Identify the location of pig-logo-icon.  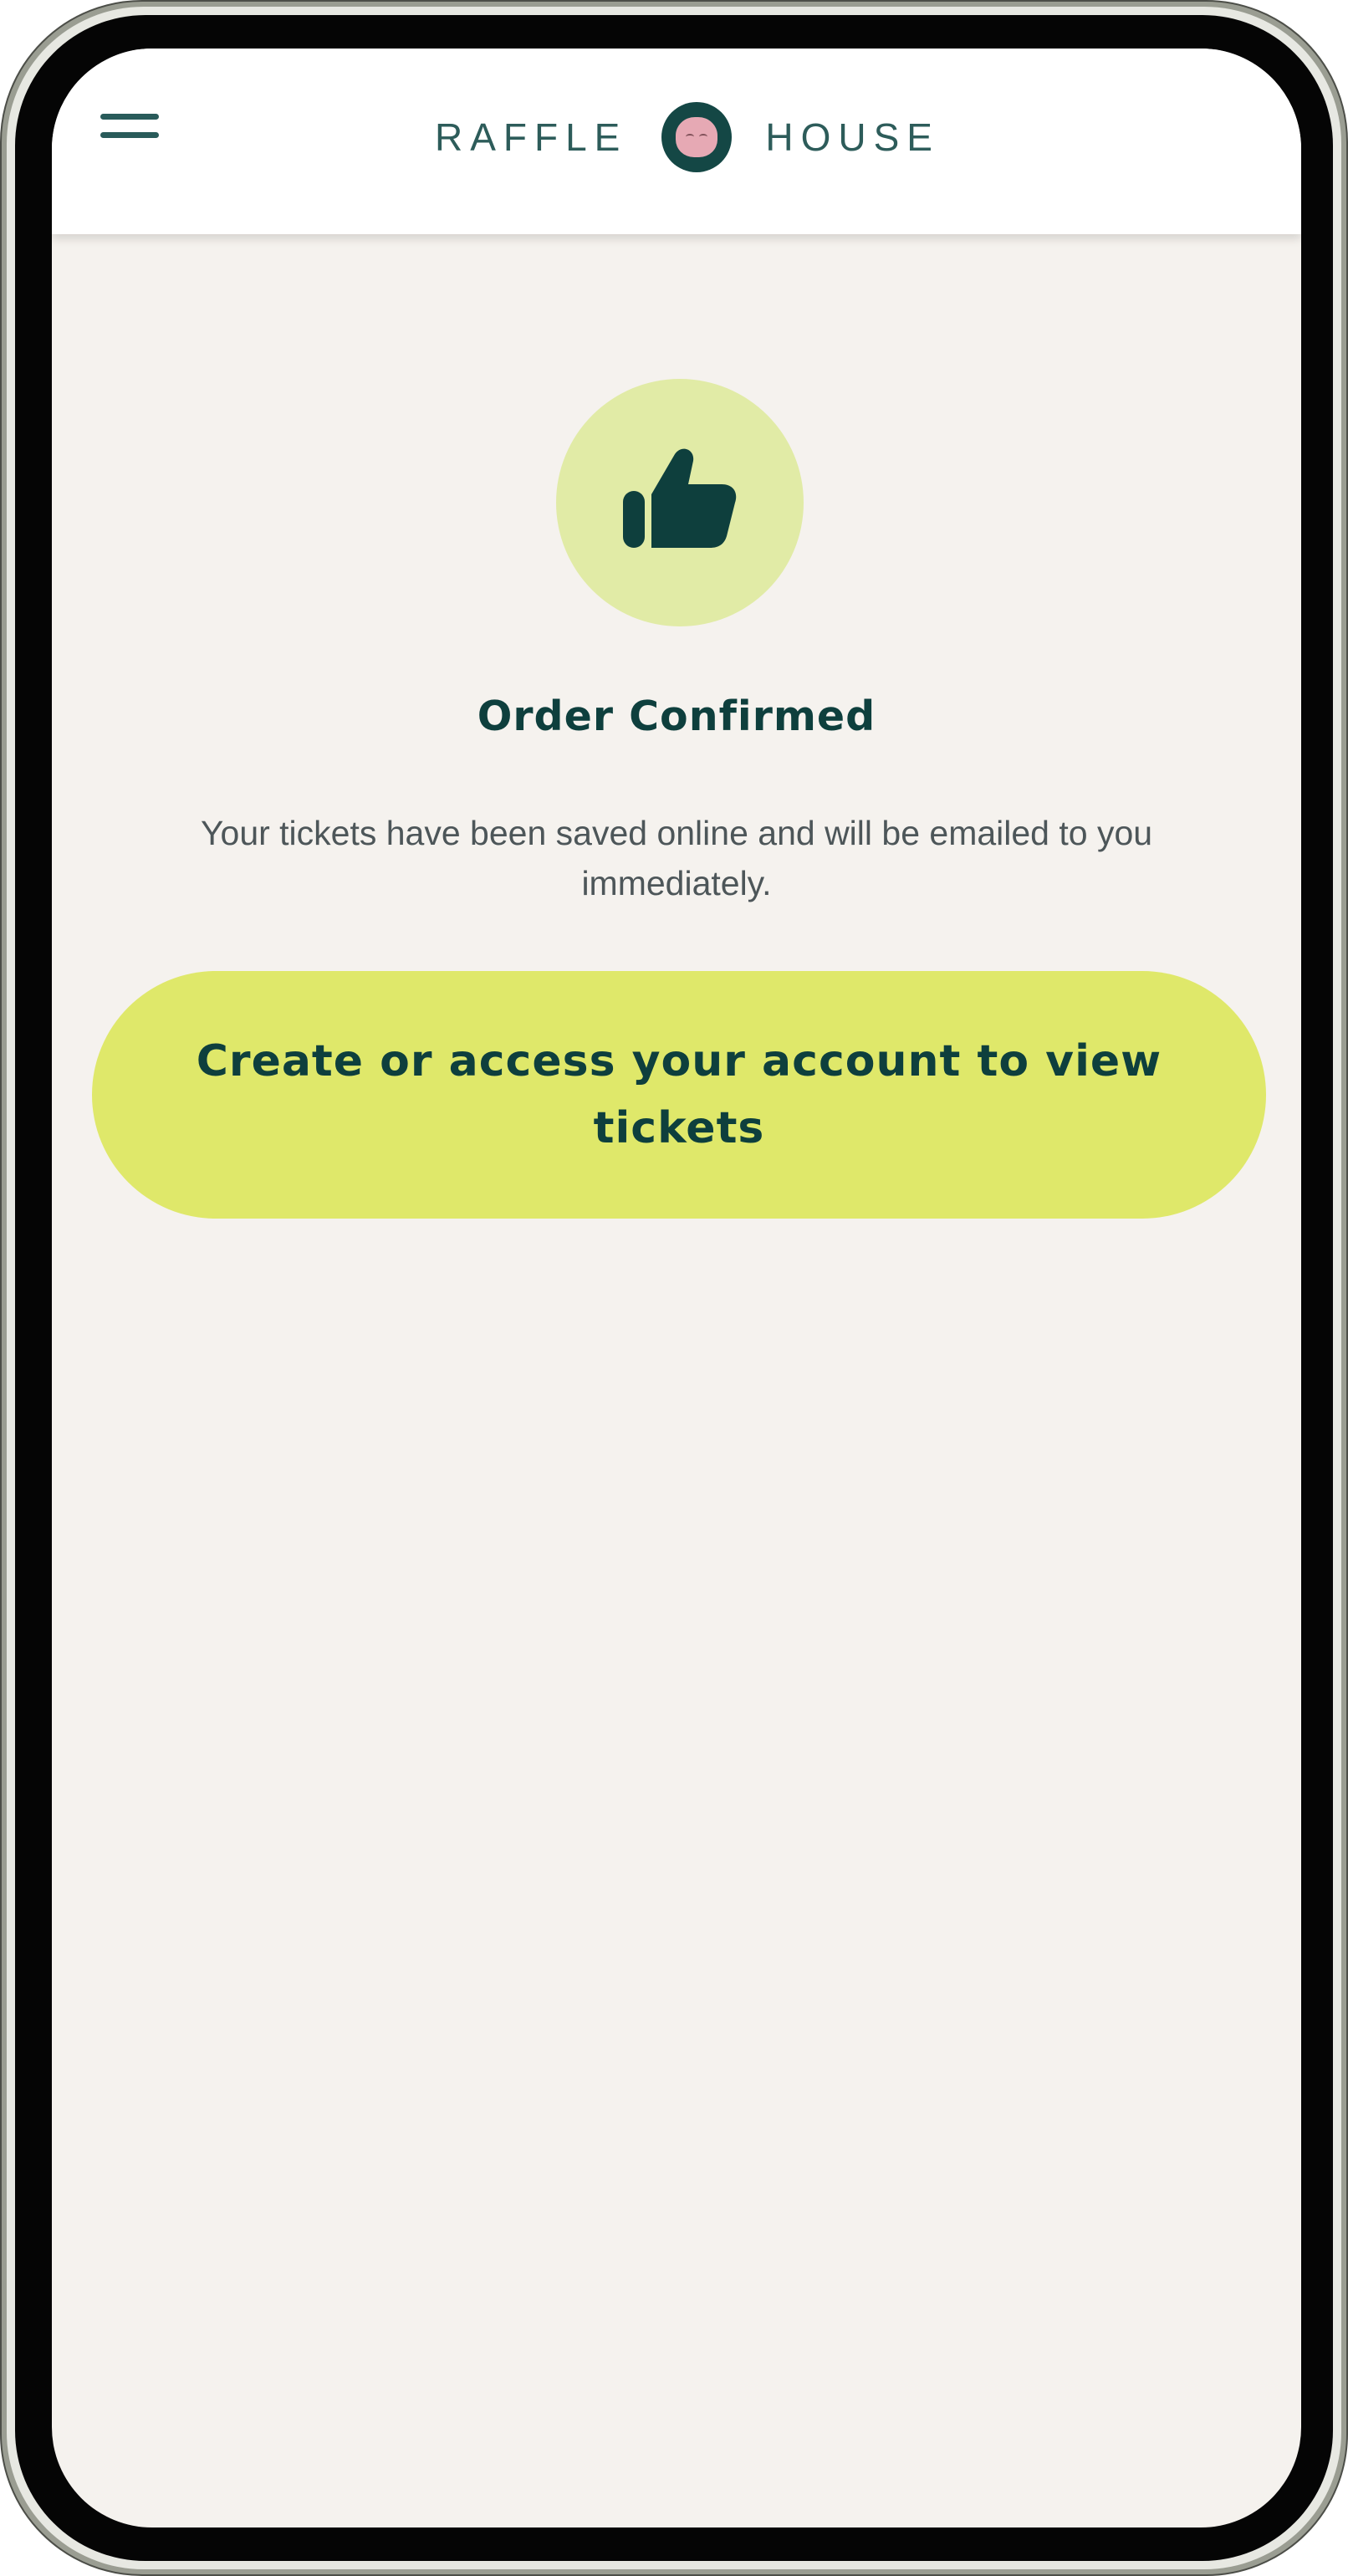
(696, 137).